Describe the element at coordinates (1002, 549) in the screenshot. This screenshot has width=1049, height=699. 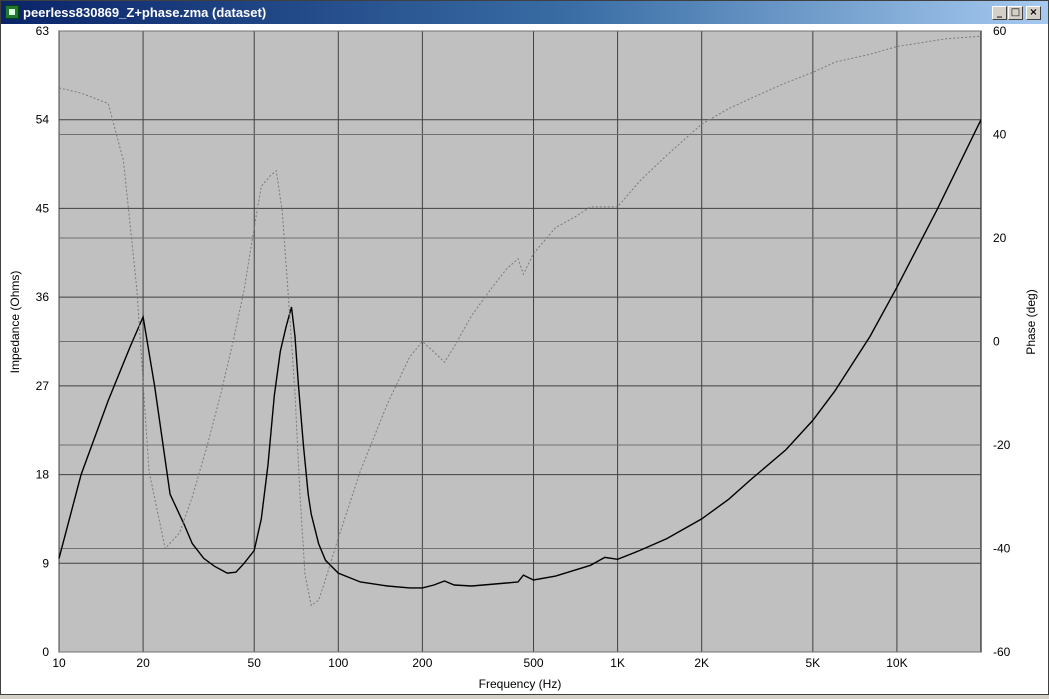
I see `y2-tick-label-1: -40` at that location.